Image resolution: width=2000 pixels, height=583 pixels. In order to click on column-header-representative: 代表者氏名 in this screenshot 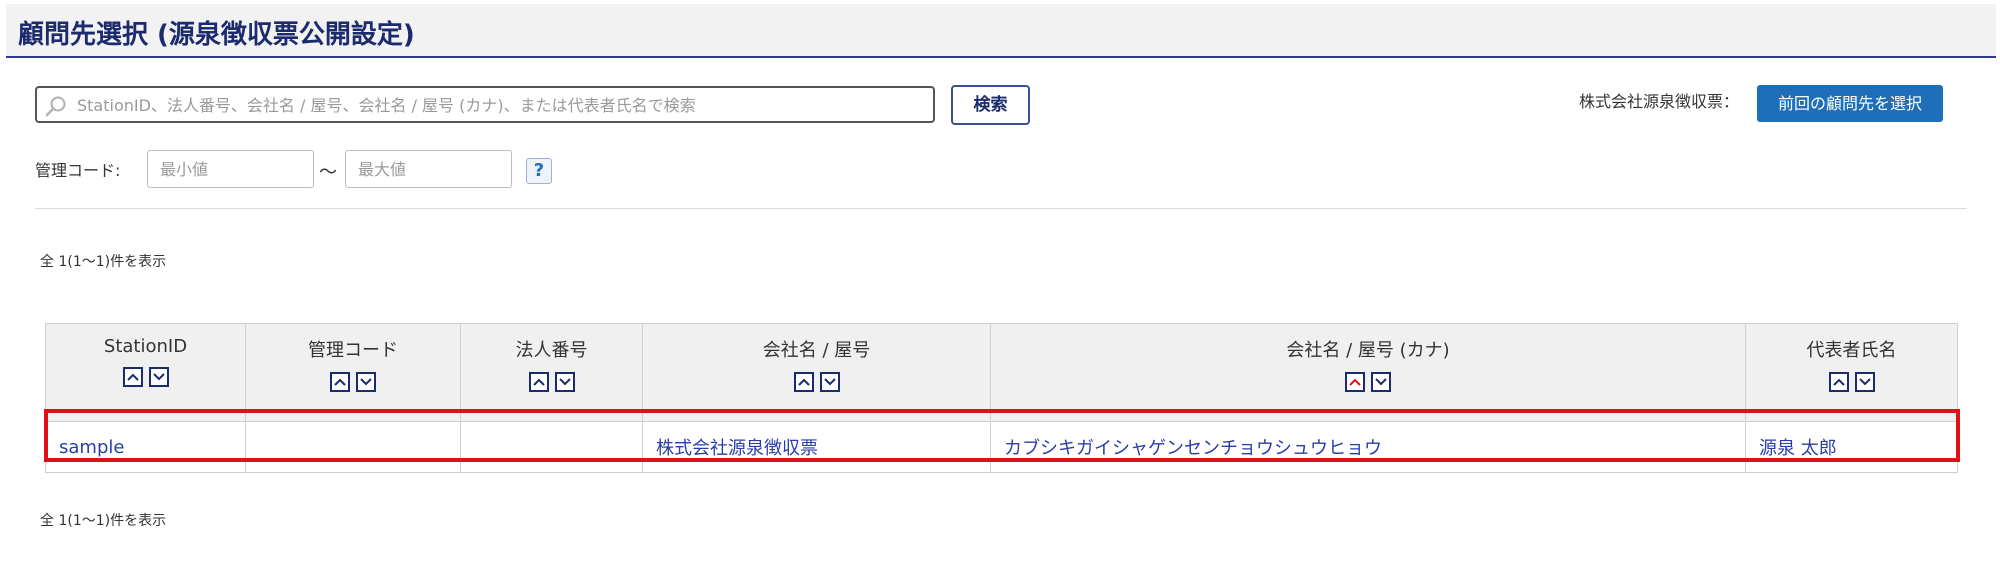, I will do `click(1851, 372)`.